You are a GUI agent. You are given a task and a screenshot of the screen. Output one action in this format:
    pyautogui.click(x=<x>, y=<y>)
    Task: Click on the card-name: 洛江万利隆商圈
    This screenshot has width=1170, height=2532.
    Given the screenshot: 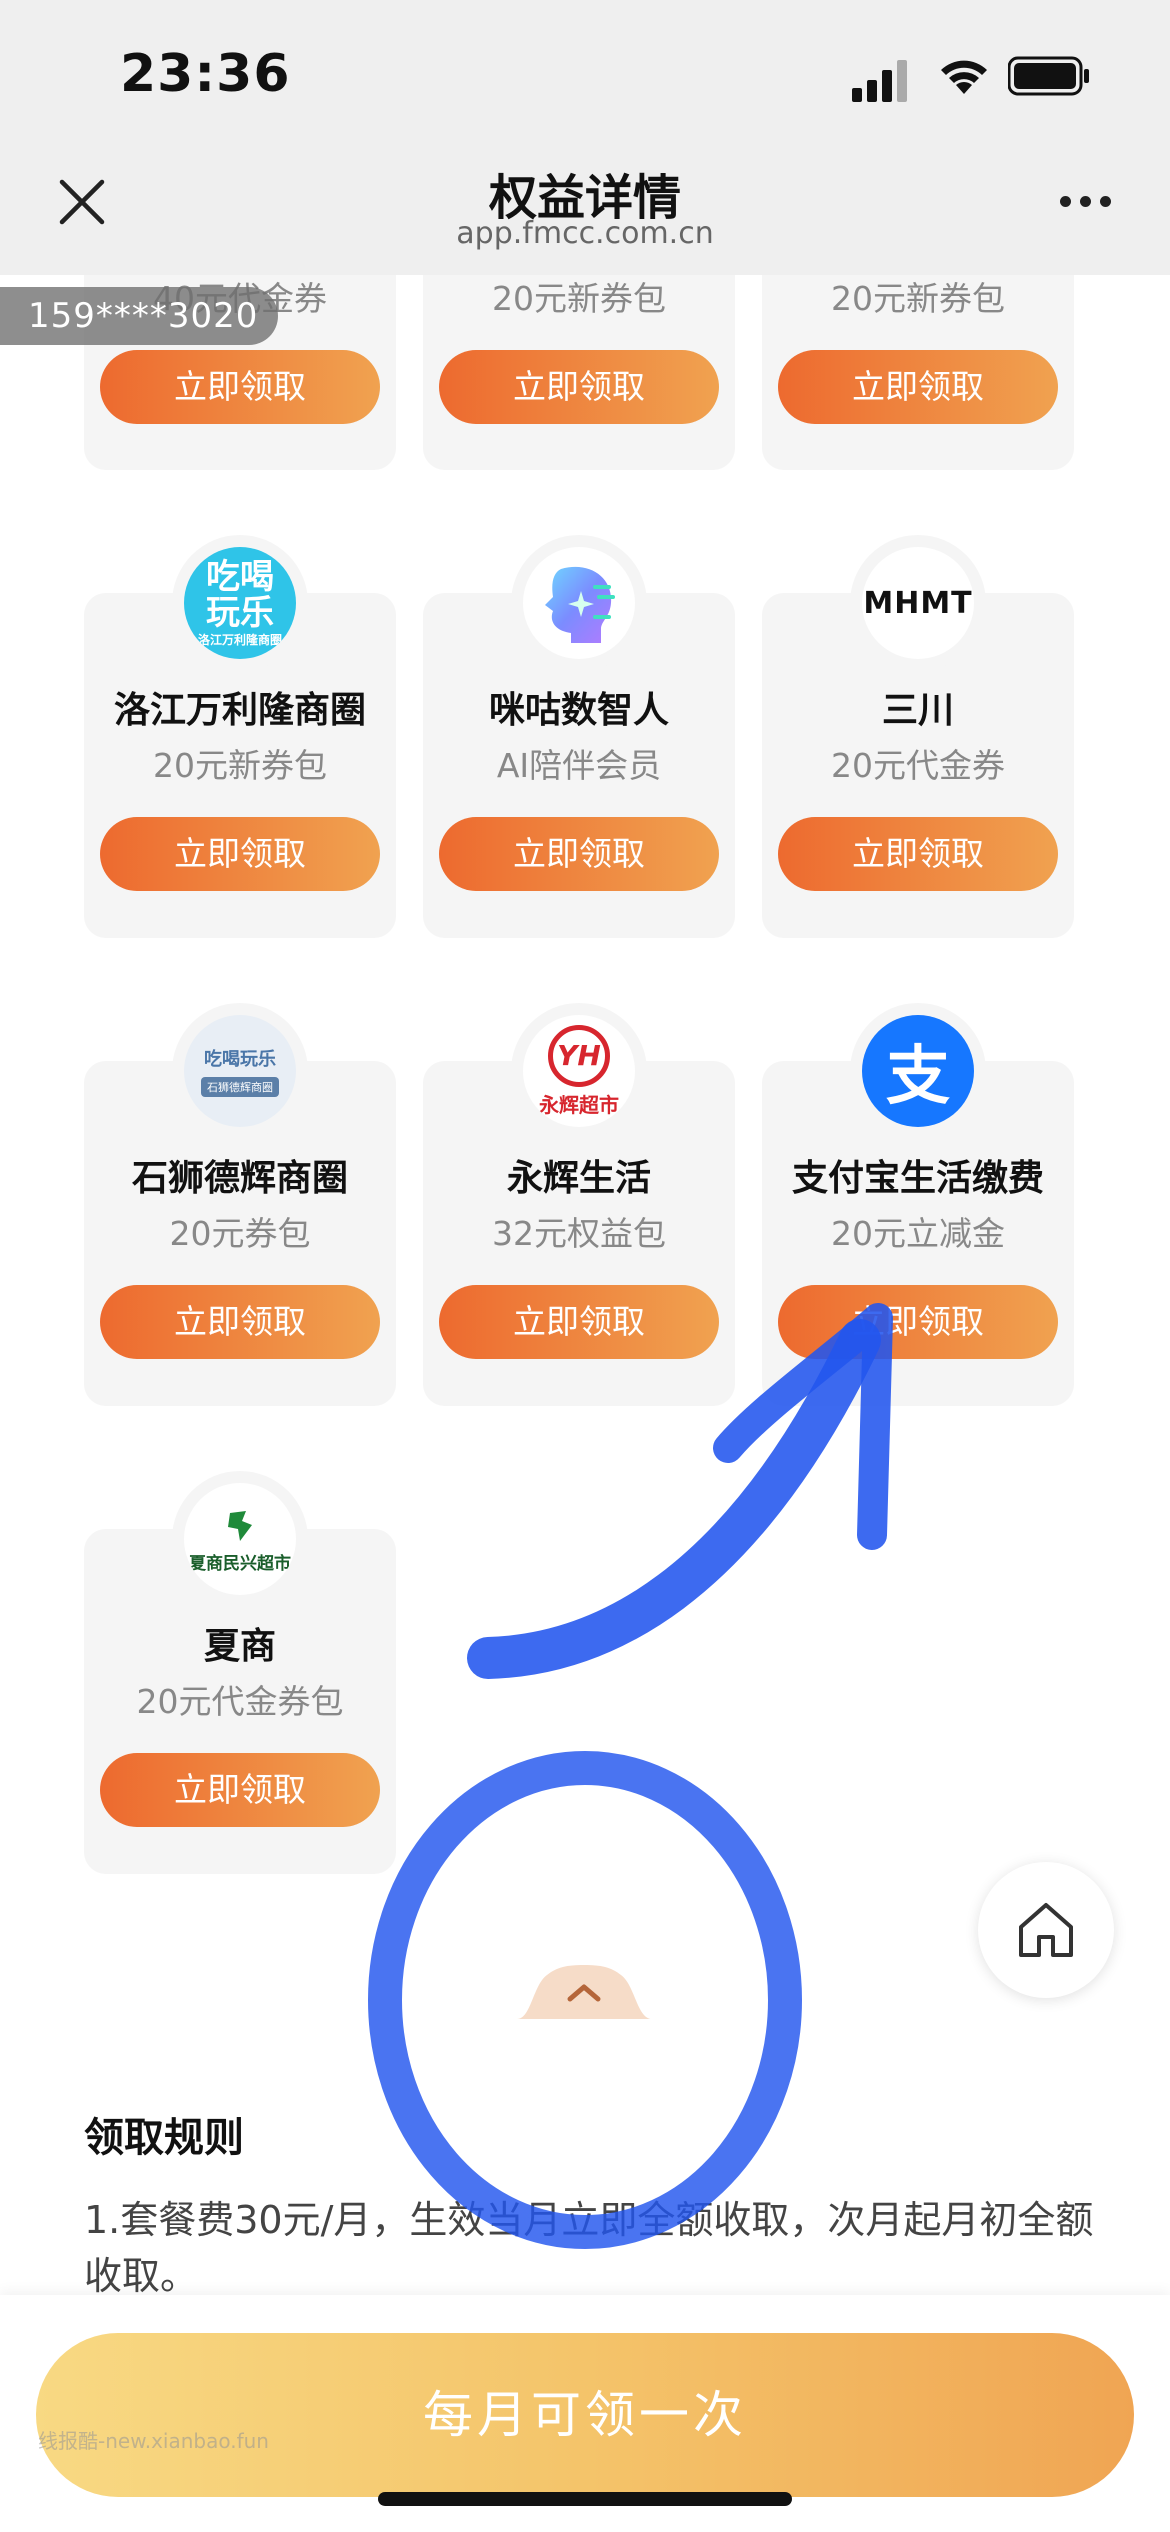 What is the action you would take?
    pyautogui.click(x=239, y=710)
    